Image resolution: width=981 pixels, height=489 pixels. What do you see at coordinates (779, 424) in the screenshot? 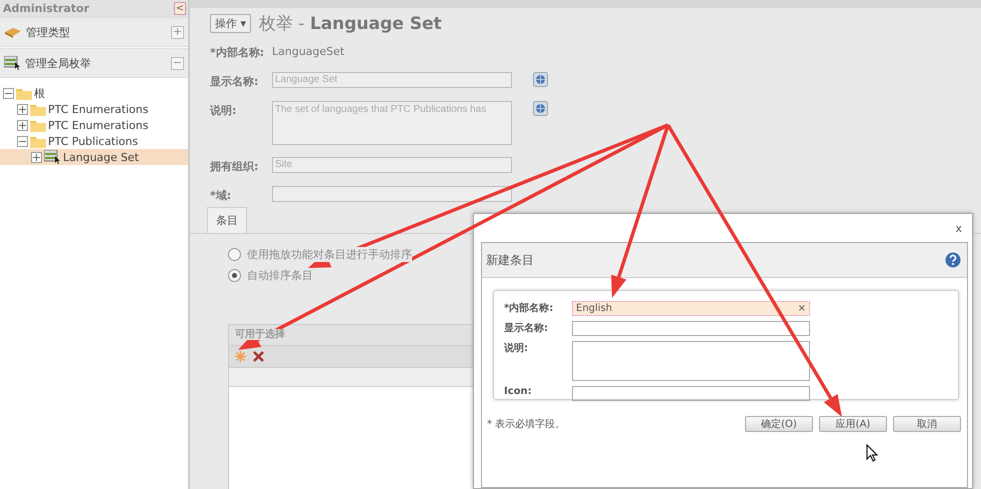
I see `dialog-button: 确定(O)` at bounding box center [779, 424].